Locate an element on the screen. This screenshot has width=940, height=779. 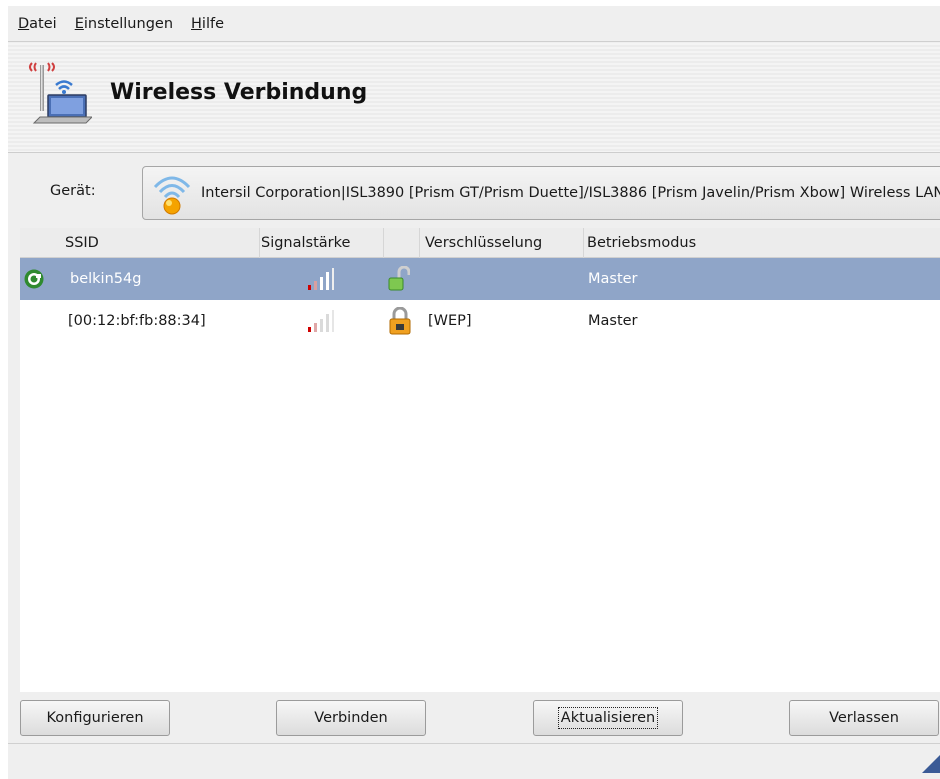
device-label: Gerät: is located at coordinates (73, 191).